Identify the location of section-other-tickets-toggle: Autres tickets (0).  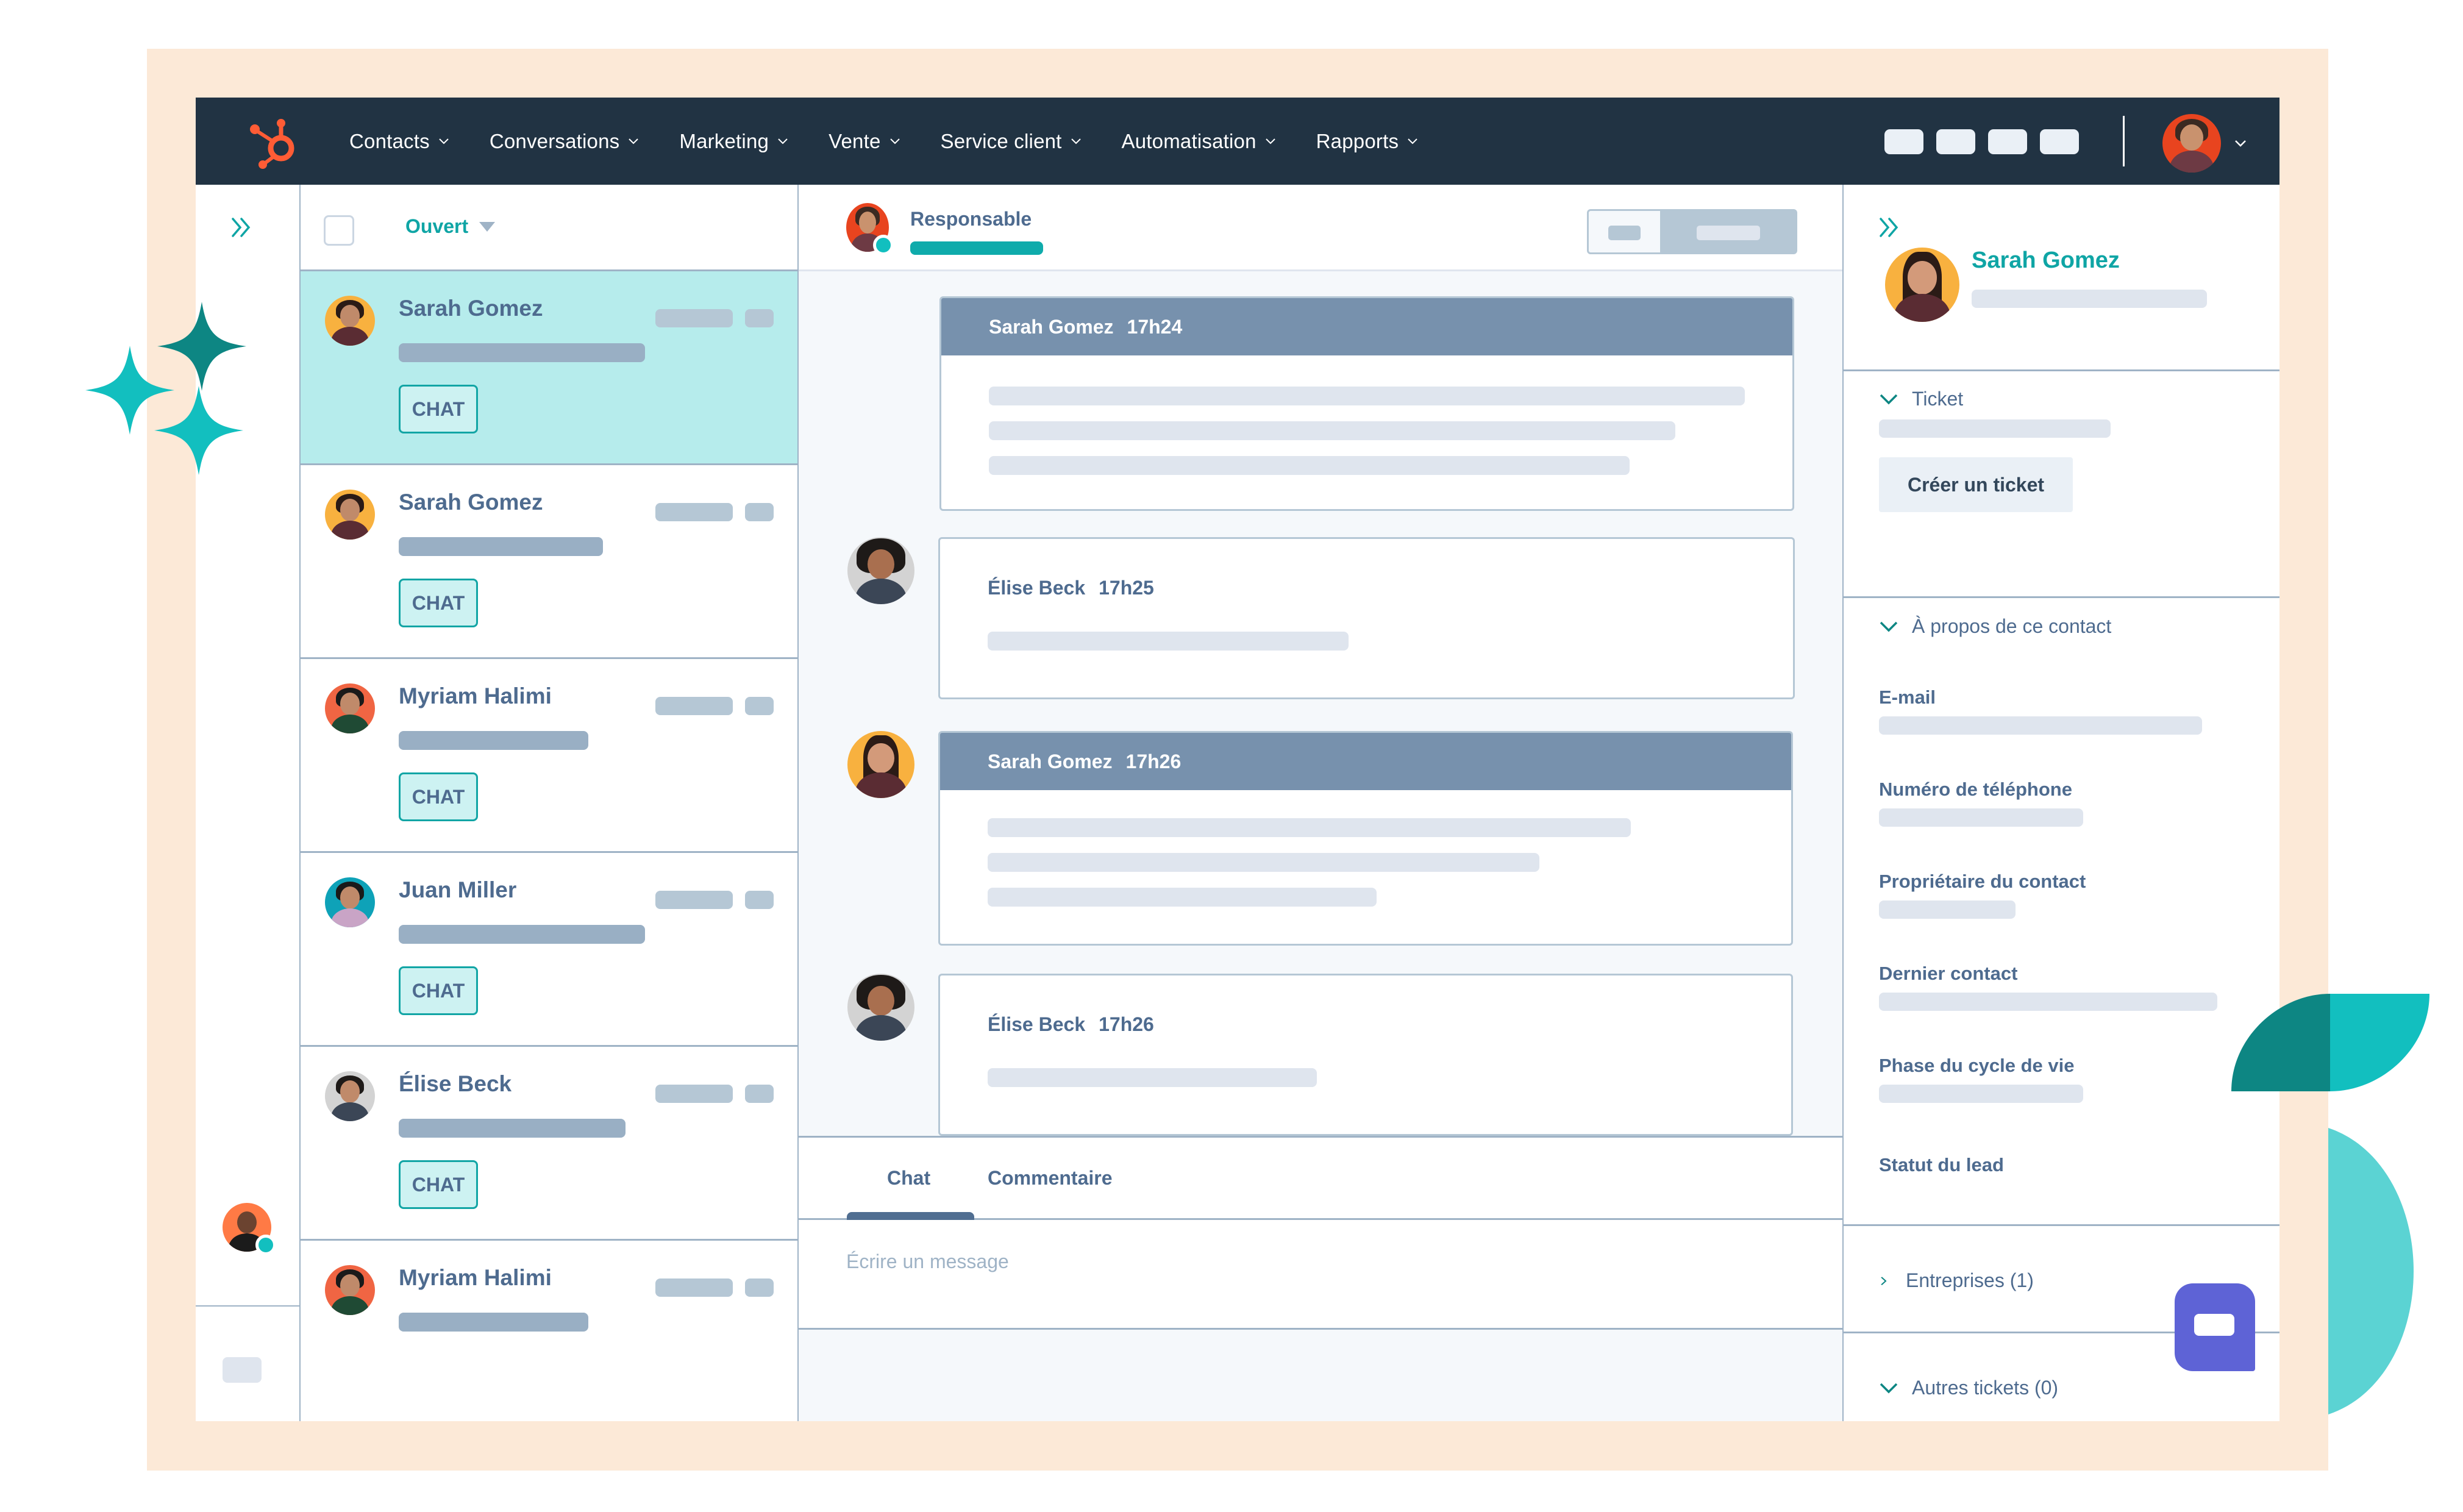
(1968, 1388).